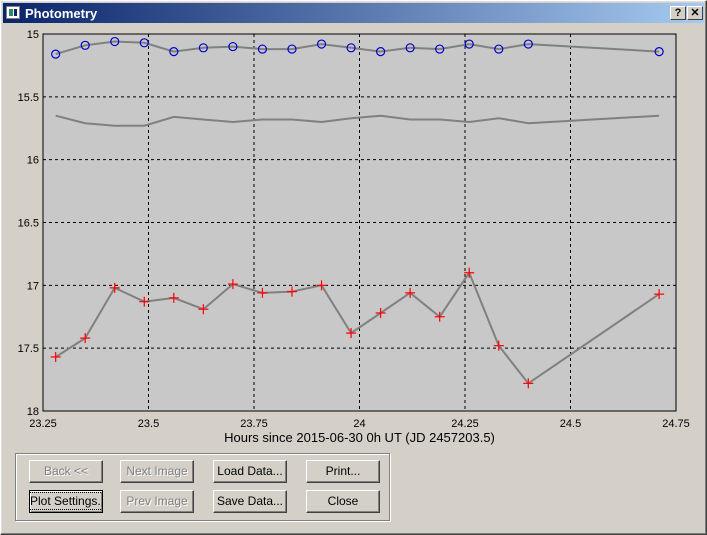 The image size is (707, 535). What do you see at coordinates (359, 424) in the screenshot?
I see `x-tick-label: 24` at bounding box center [359, 424].